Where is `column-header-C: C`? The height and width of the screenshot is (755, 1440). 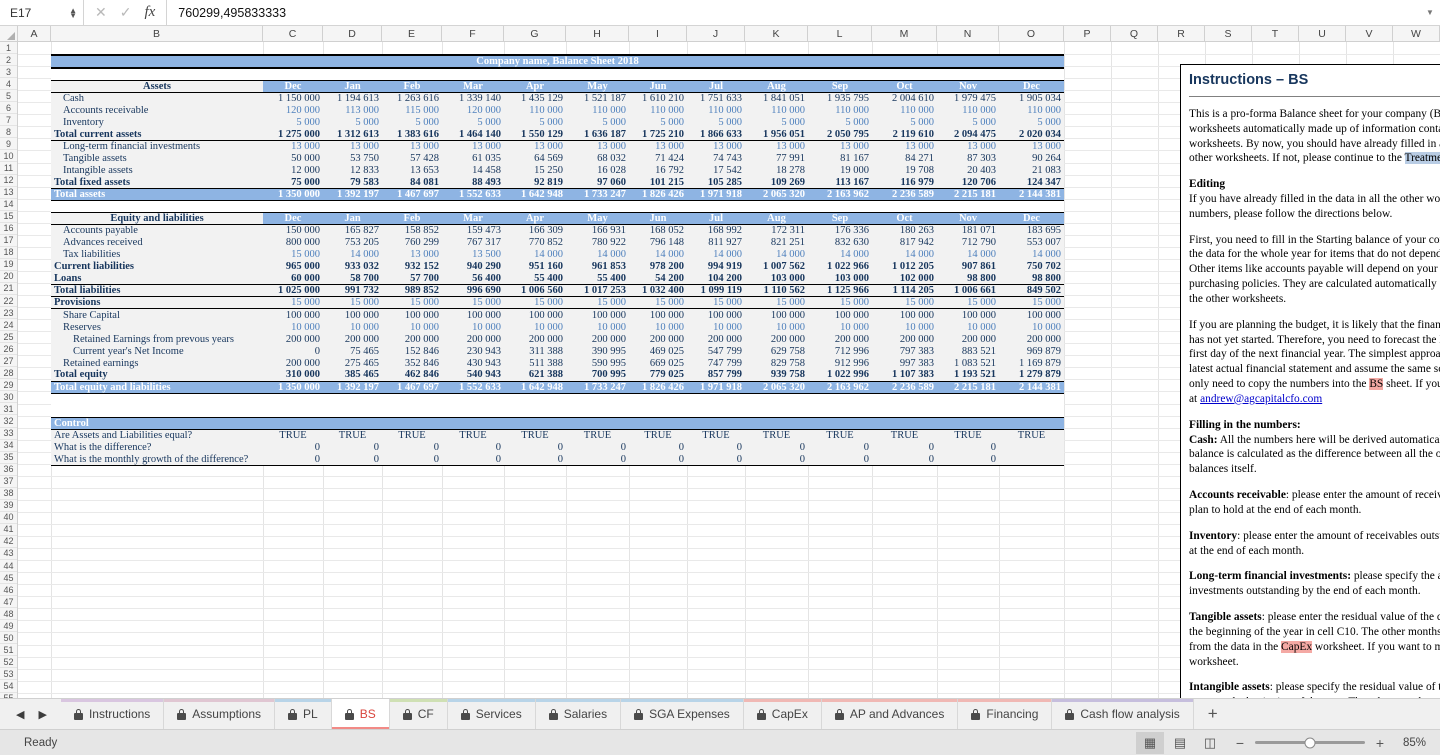
column-header-C: C is located at coordinates (293, 33).